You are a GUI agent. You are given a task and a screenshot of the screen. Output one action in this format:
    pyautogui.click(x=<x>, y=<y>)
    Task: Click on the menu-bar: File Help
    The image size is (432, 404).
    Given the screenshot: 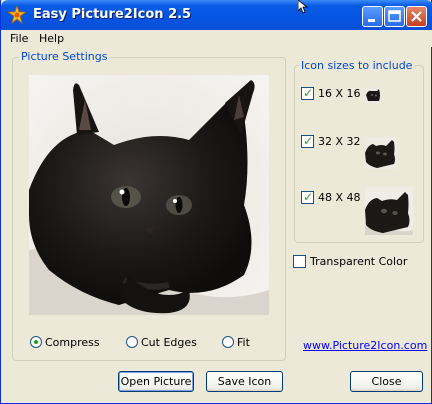 What is the action you would take?
    pyautogui.click(x=217, y=38)
    